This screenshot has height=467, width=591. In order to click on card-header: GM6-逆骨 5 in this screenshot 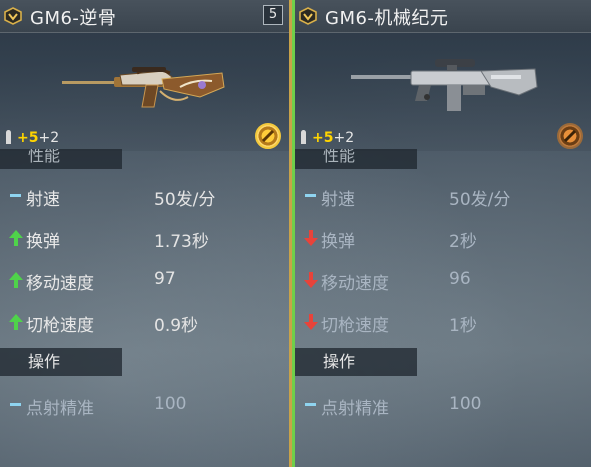, I will do `click(144, 16)`.